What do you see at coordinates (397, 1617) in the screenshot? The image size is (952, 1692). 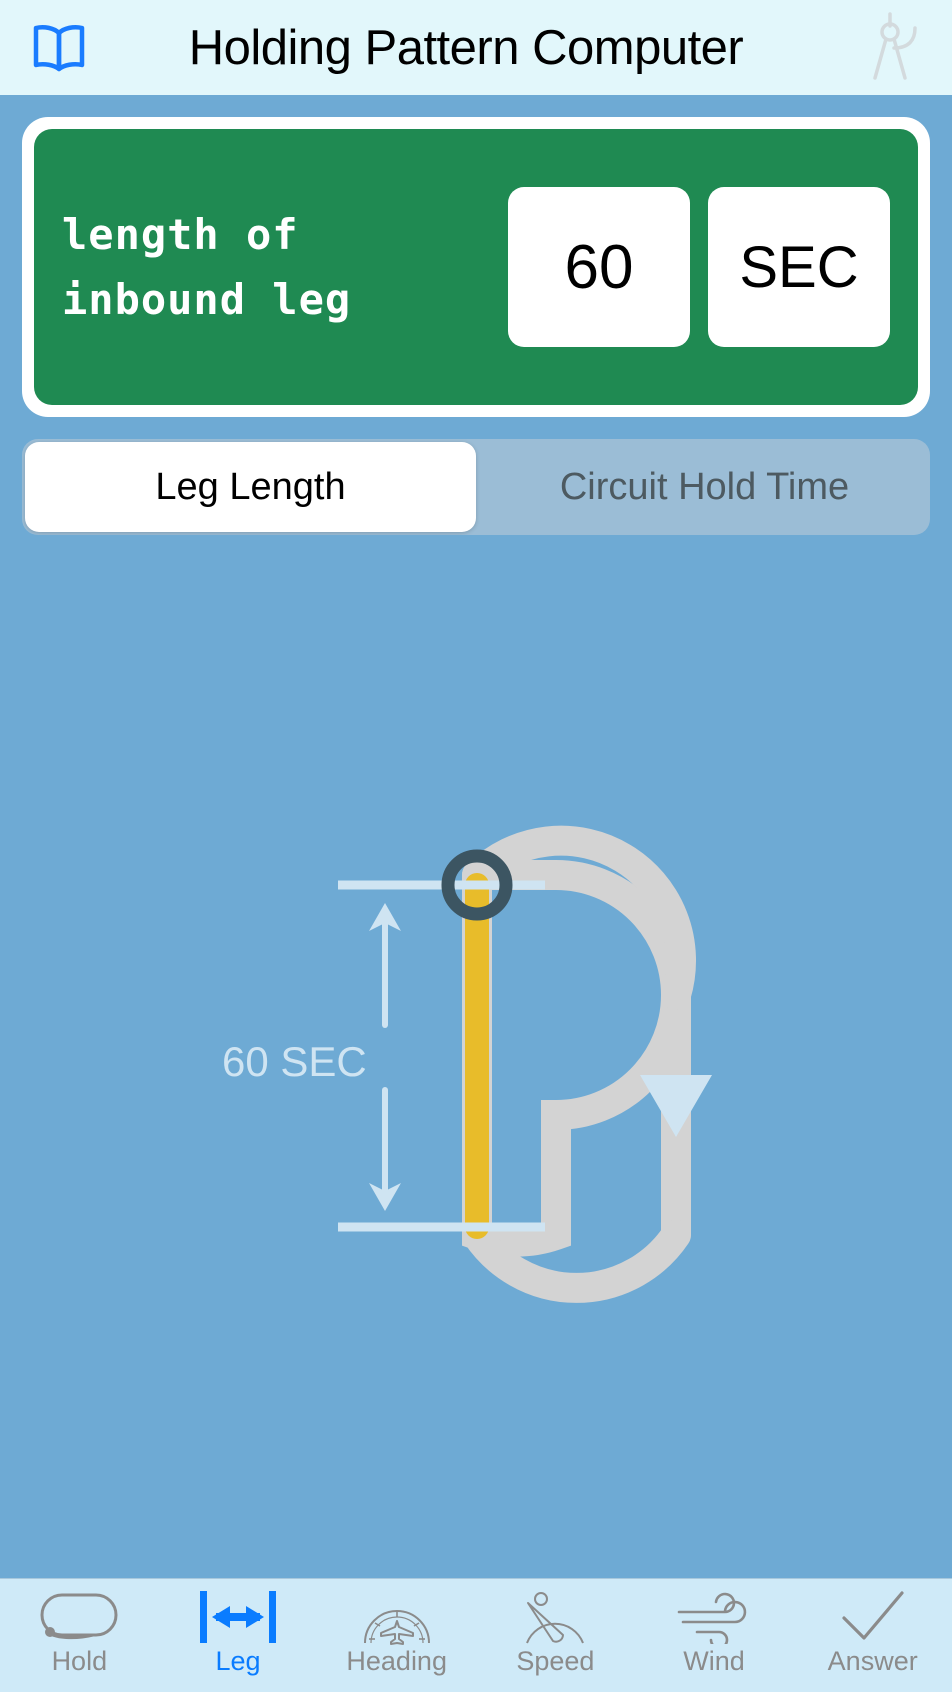 I see `heading-compass-icon` at bounding box center [397, 1617].